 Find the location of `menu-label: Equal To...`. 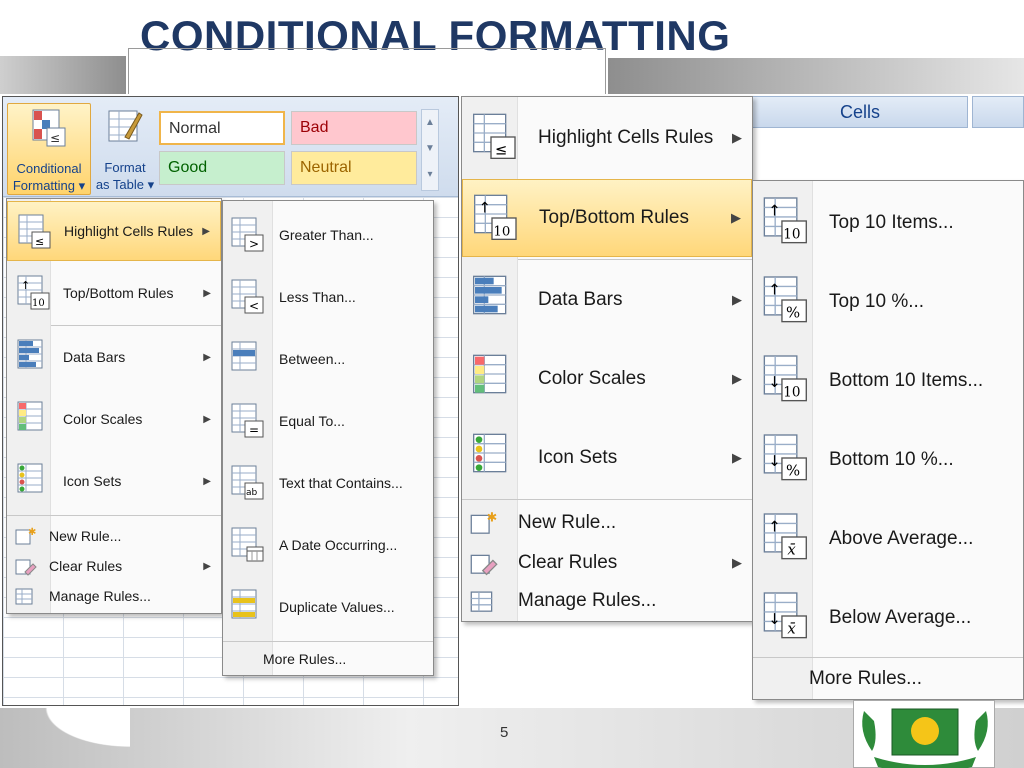

menu-label: Equal To... is located at coordinates (312, 421).